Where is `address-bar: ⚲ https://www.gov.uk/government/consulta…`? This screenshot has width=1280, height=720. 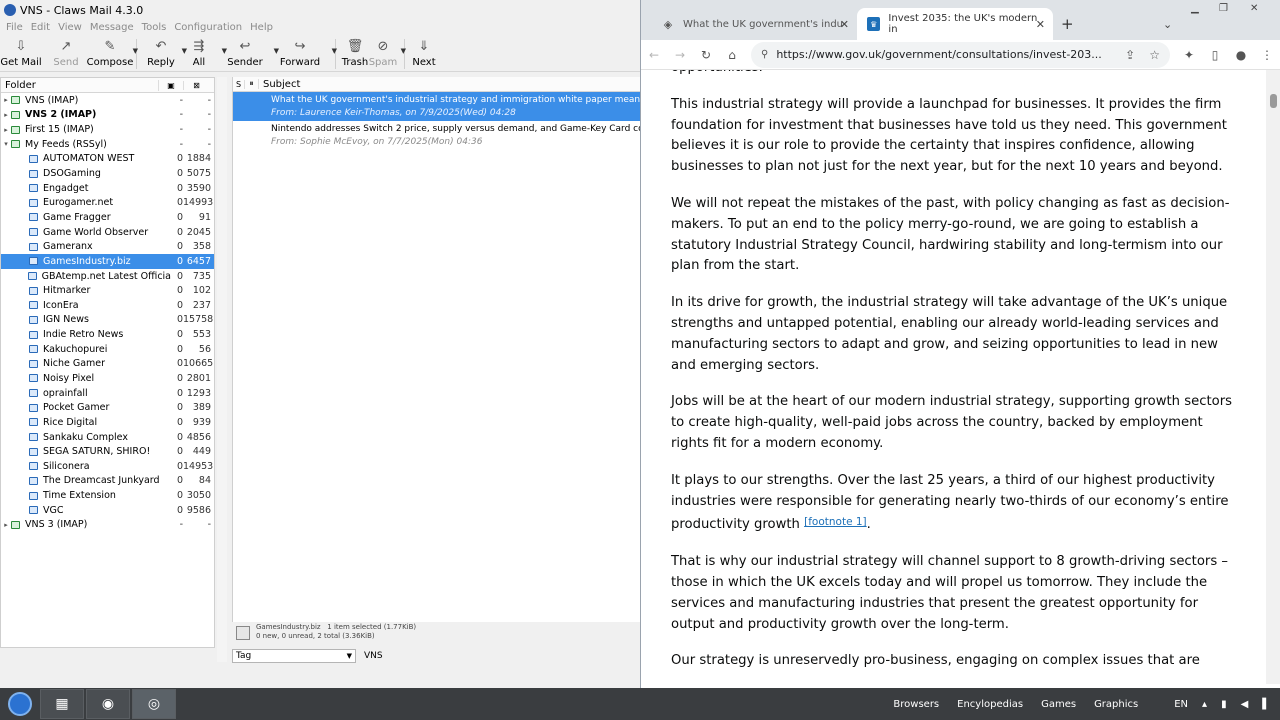 address-bar: ⚲ https://www.gov.uk/government/consulta… is located at coordinates (960, 54).